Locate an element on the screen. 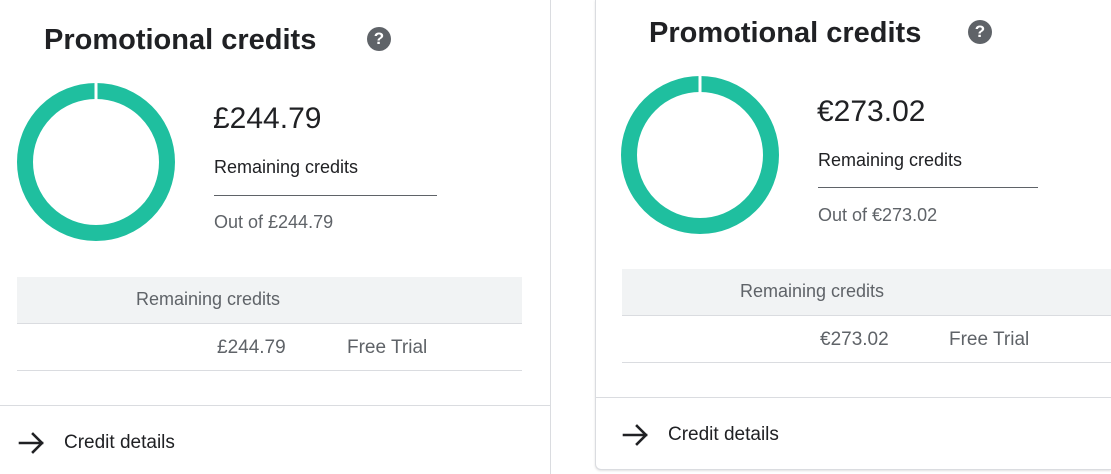 The height and width of the screenshot is (474, 1111). row-amount: €273.02 is located at coordinates (854, 339).